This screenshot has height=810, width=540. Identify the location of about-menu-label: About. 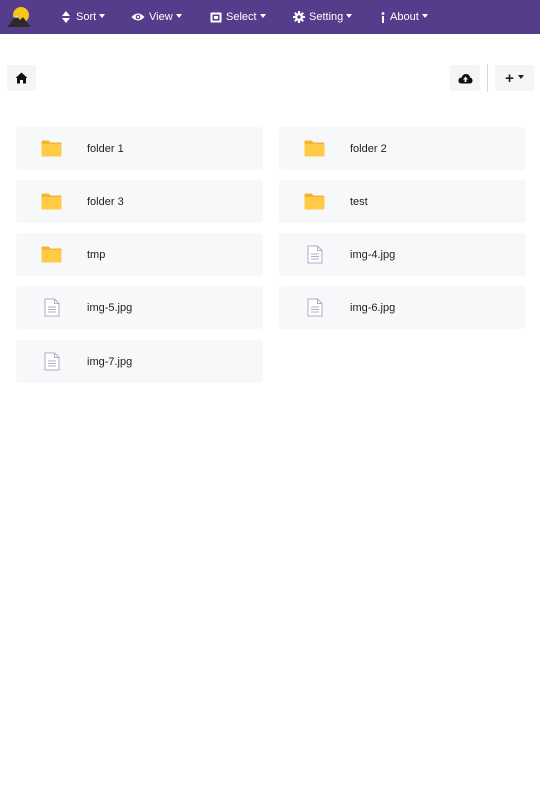
(404, 17).